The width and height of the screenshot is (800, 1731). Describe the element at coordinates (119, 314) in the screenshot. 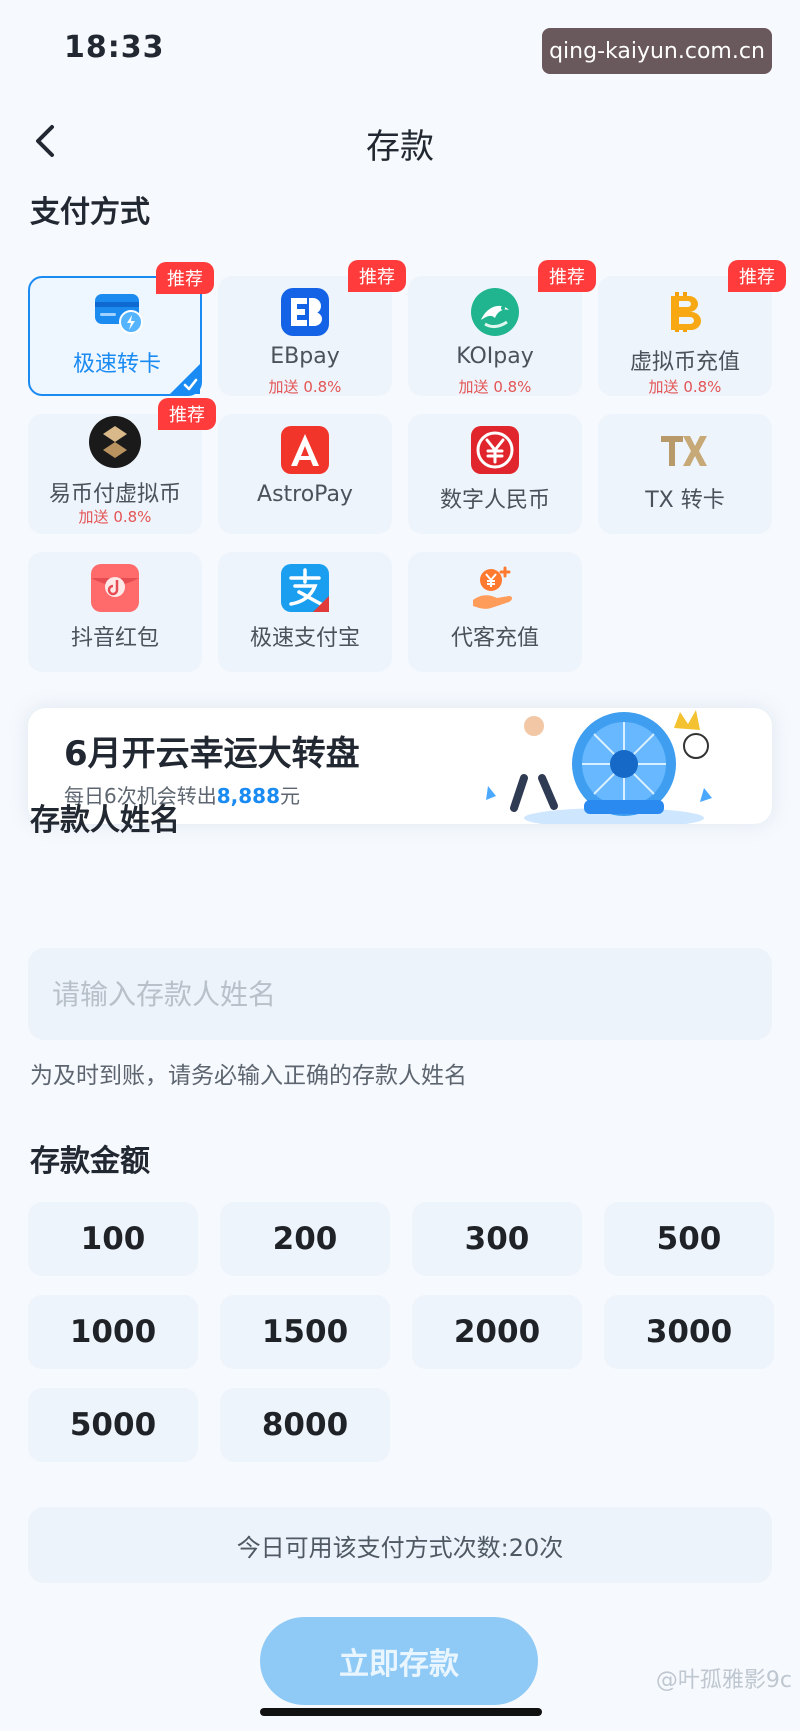

I see `card-transfer-icon` at that location.